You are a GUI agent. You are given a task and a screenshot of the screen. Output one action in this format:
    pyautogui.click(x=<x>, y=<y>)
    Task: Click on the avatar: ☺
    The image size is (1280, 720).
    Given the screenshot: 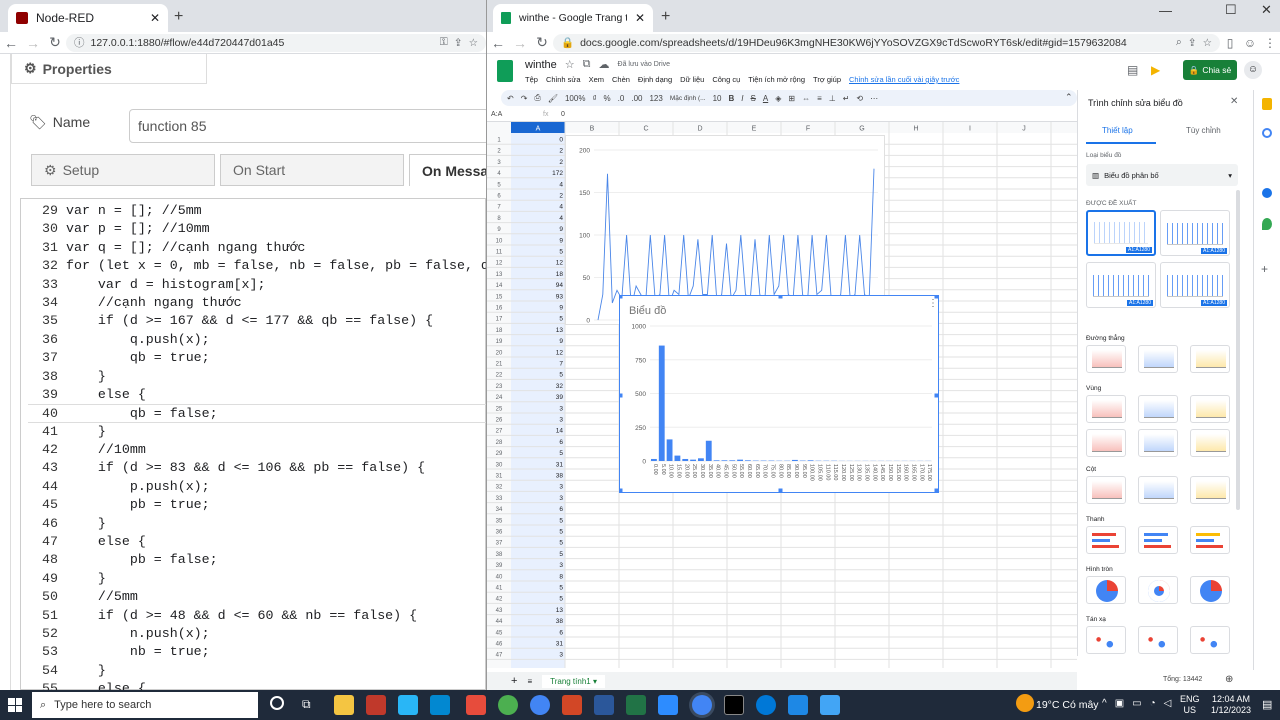 What is the action you would take?
    pyautogui.click(x=1253, y=70)
    